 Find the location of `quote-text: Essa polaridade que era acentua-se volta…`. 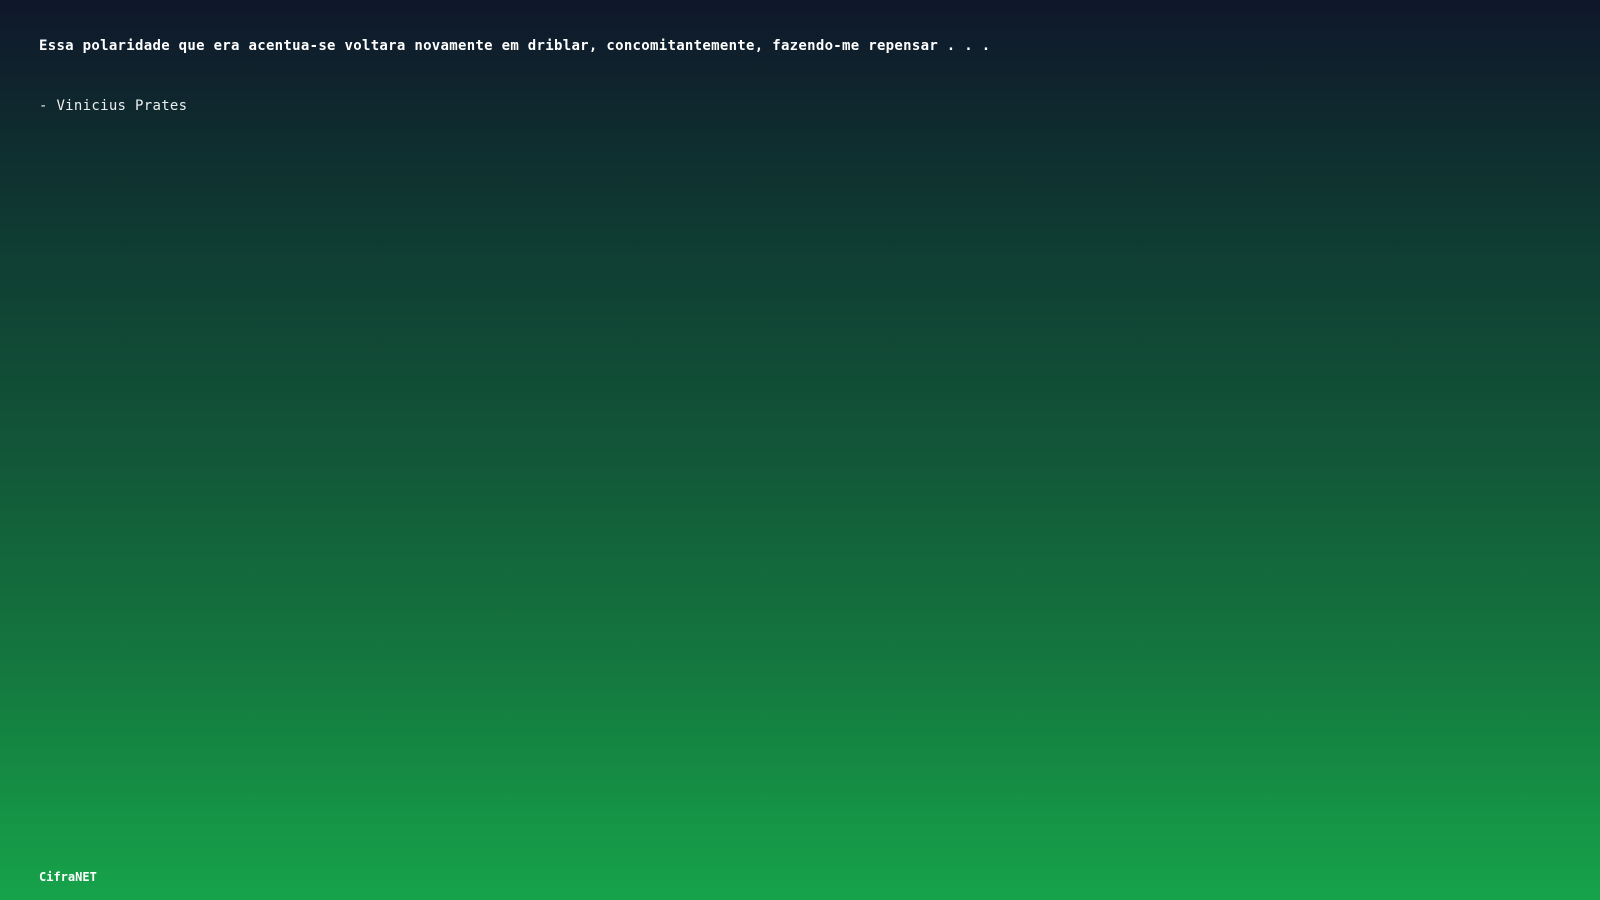

quote-text: Essa polaridade que era acentua-se volta… is located at coordinates (515, 46).